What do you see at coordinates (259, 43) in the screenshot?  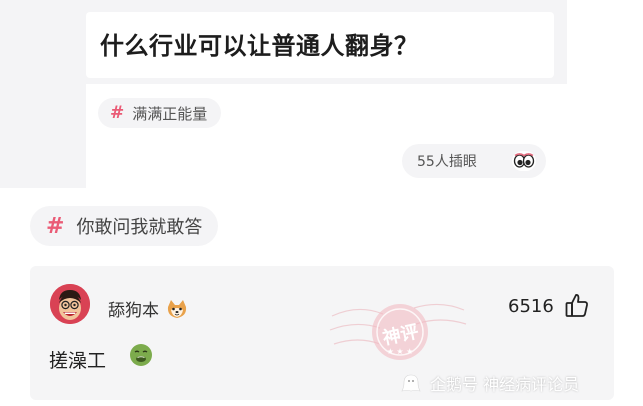 I see `question-title: 什么行业可以让普通人翻身？` at bounding box center [259, 43].